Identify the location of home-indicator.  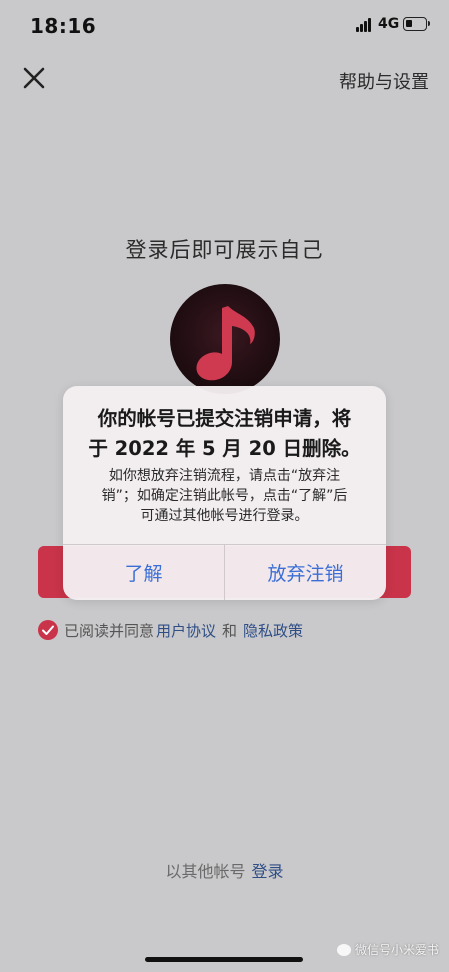
(224, 959).